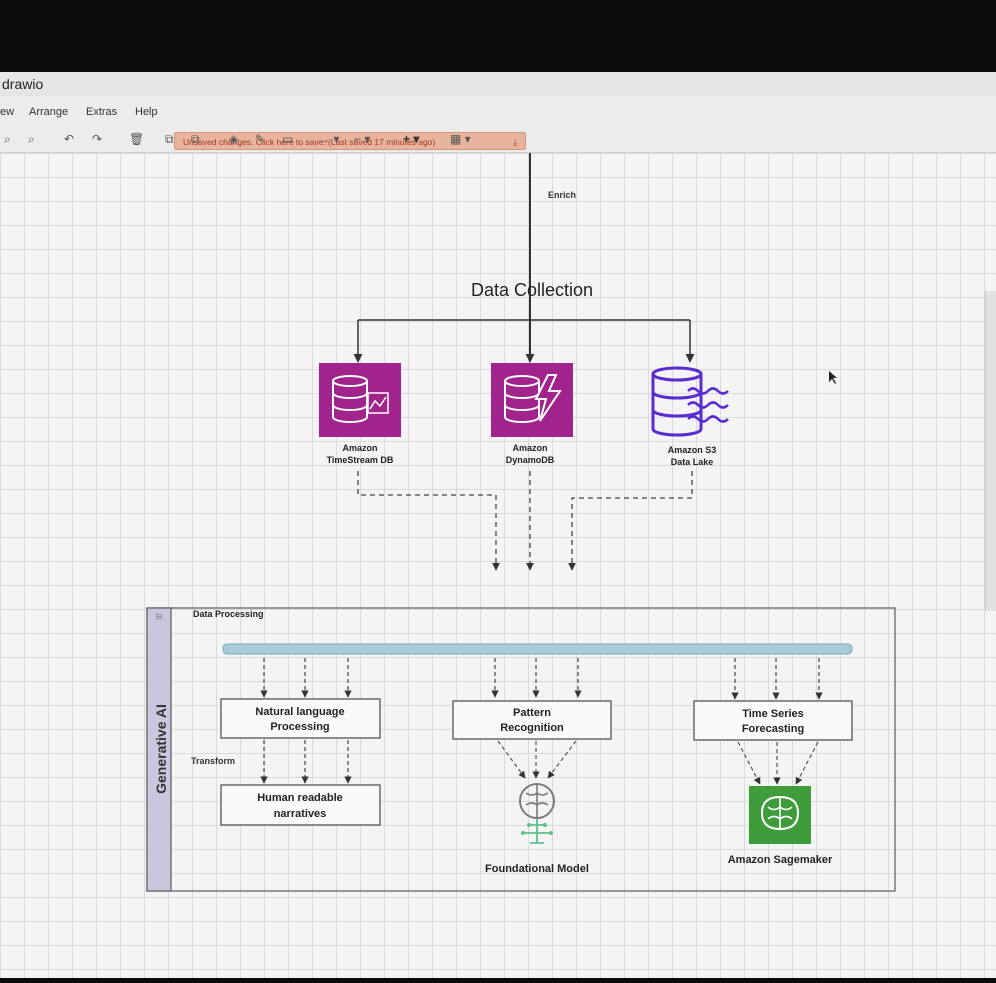 The height and width of the screenshot is (983, 996). Describe the element at coordinates (31, 139) in the screenshot. I see `zoom-out-icon: ⌕` at that location.